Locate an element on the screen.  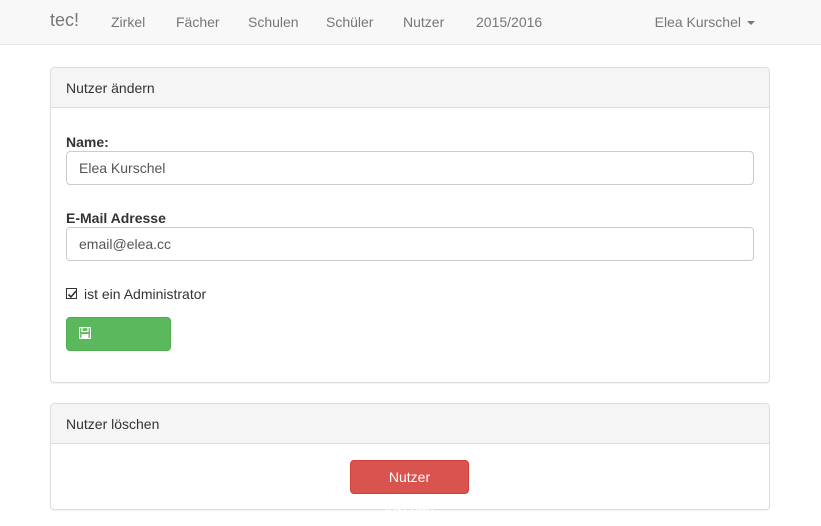
delete-user-button: Nutzer löschen is located at coordinates (409, 488).